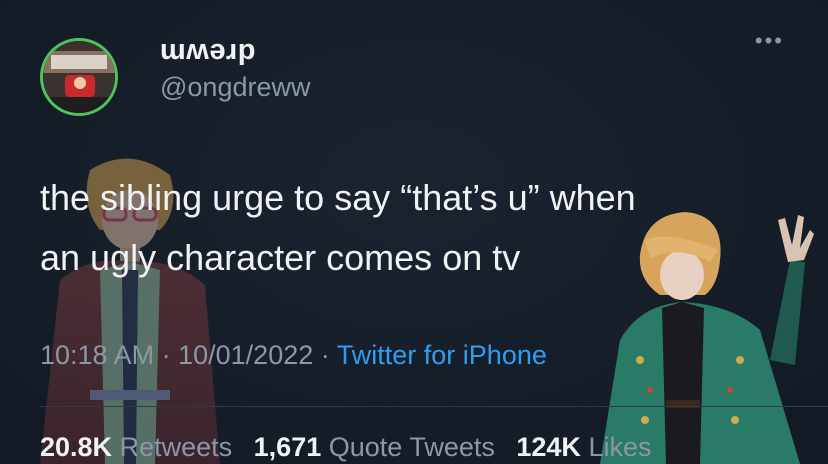 The image size is (828, 464). Describe the element at coordinates (208, 50) in the screenshot. I see `display-name: ɯʍǝɹp` at that location.